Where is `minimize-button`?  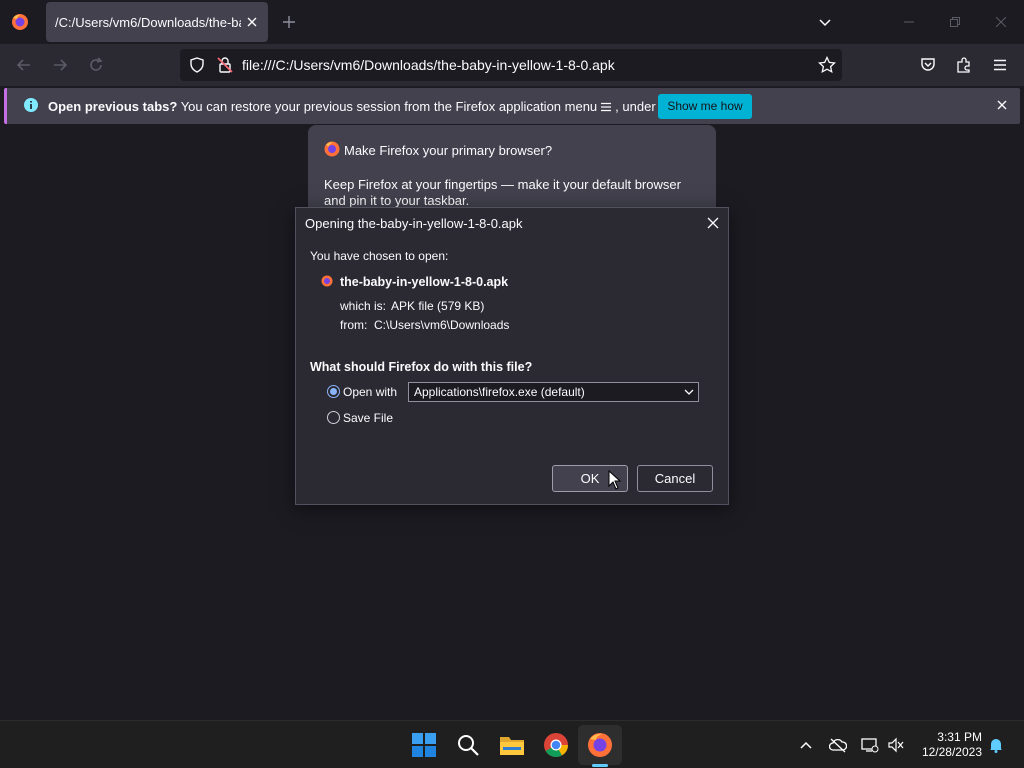 minimize-button is located at coordinates (909, 22).